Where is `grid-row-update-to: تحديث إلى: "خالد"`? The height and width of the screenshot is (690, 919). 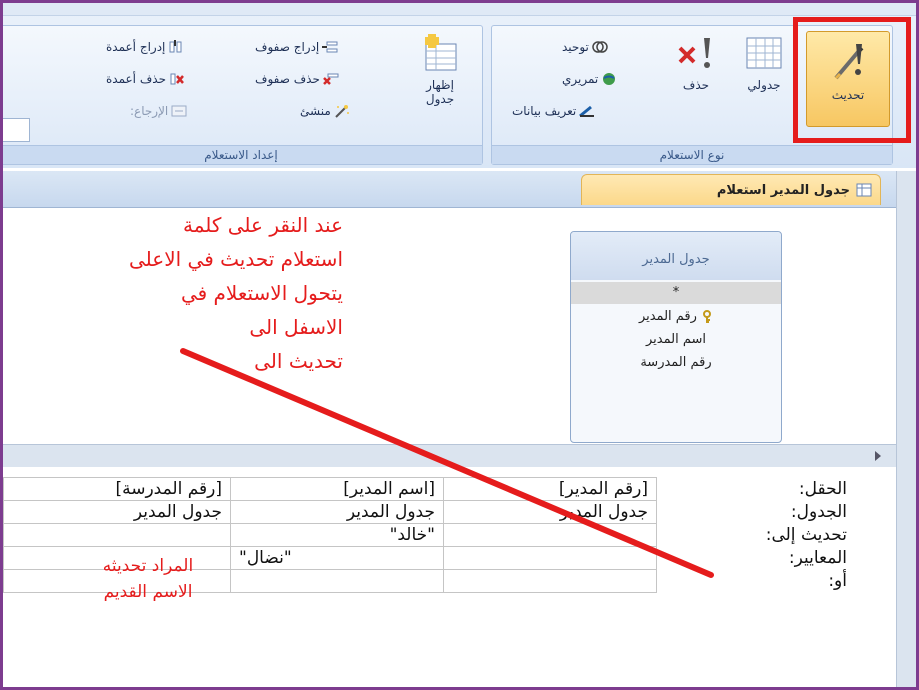
grid-row-update-to: تحديث إلى: "خالد" is located at coordinates (429, 535).